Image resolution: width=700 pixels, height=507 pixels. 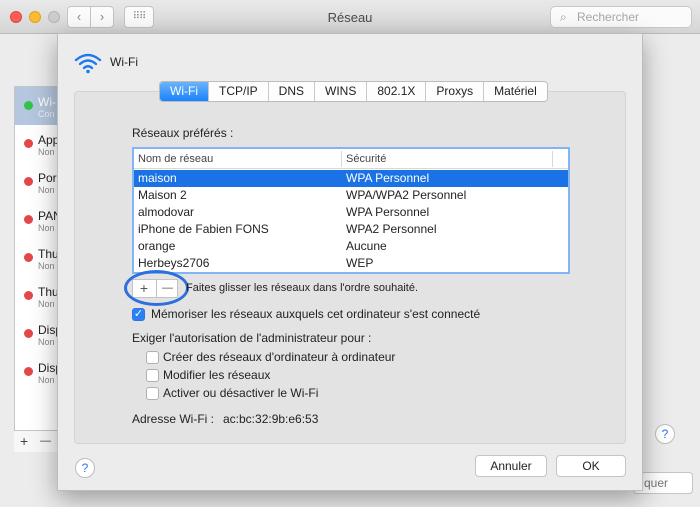 I want to click on sidebar-controls: + —, so click(x=37, y=441).